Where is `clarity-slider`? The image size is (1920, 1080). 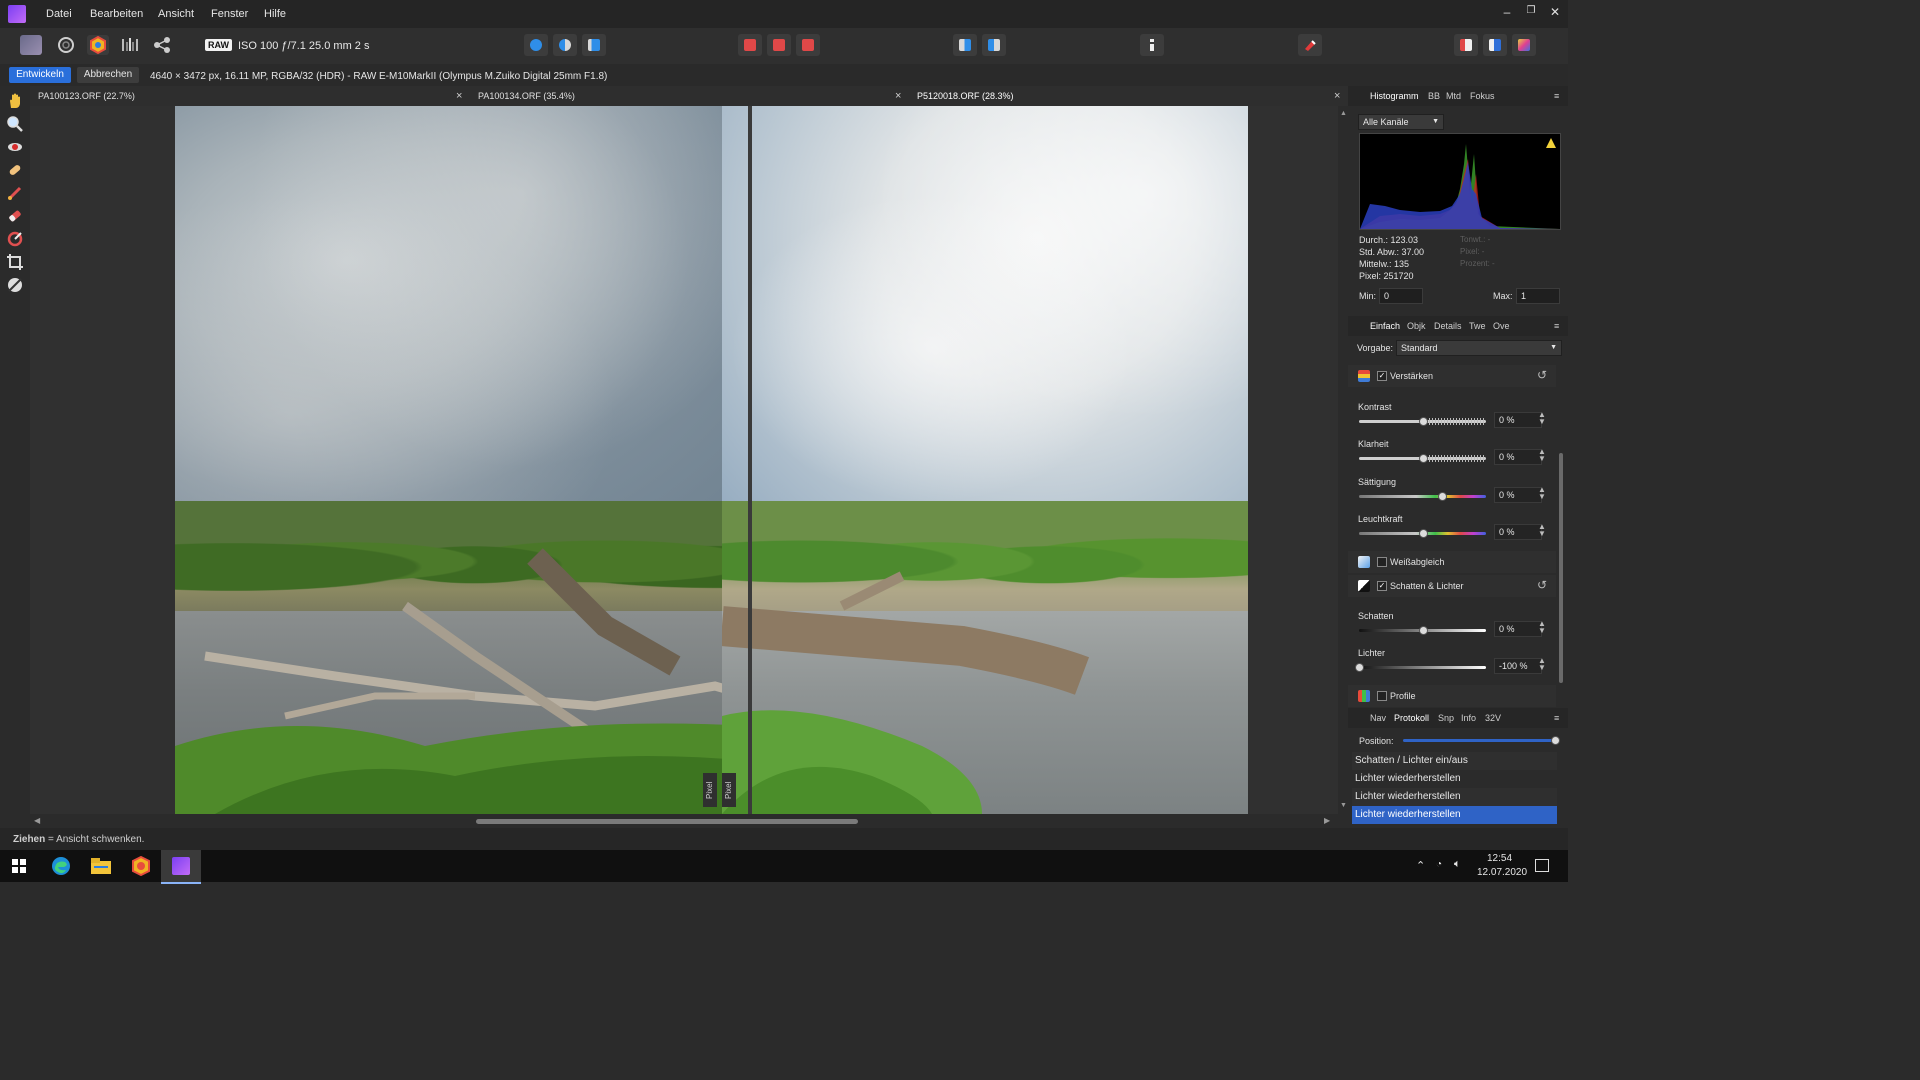
clarity-slider is located at coordinates (1422, 458).